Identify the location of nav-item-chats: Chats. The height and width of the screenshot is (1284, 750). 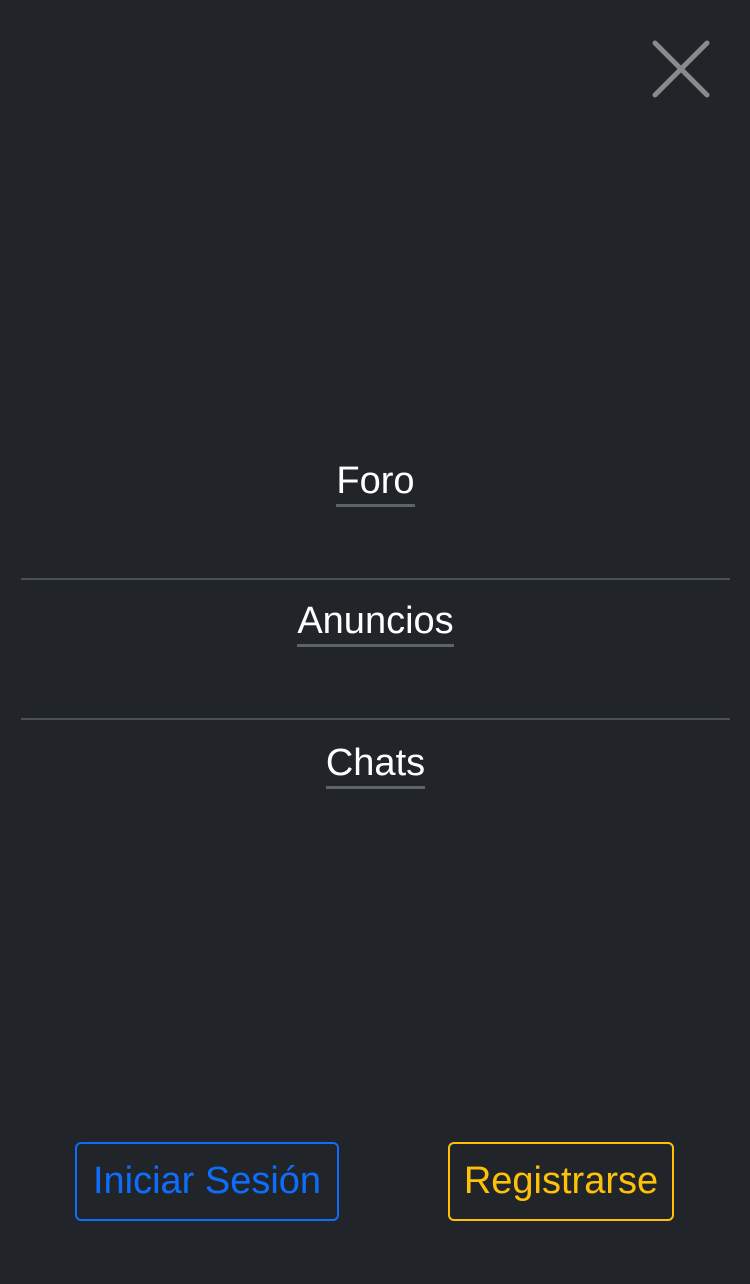
(375, 790).